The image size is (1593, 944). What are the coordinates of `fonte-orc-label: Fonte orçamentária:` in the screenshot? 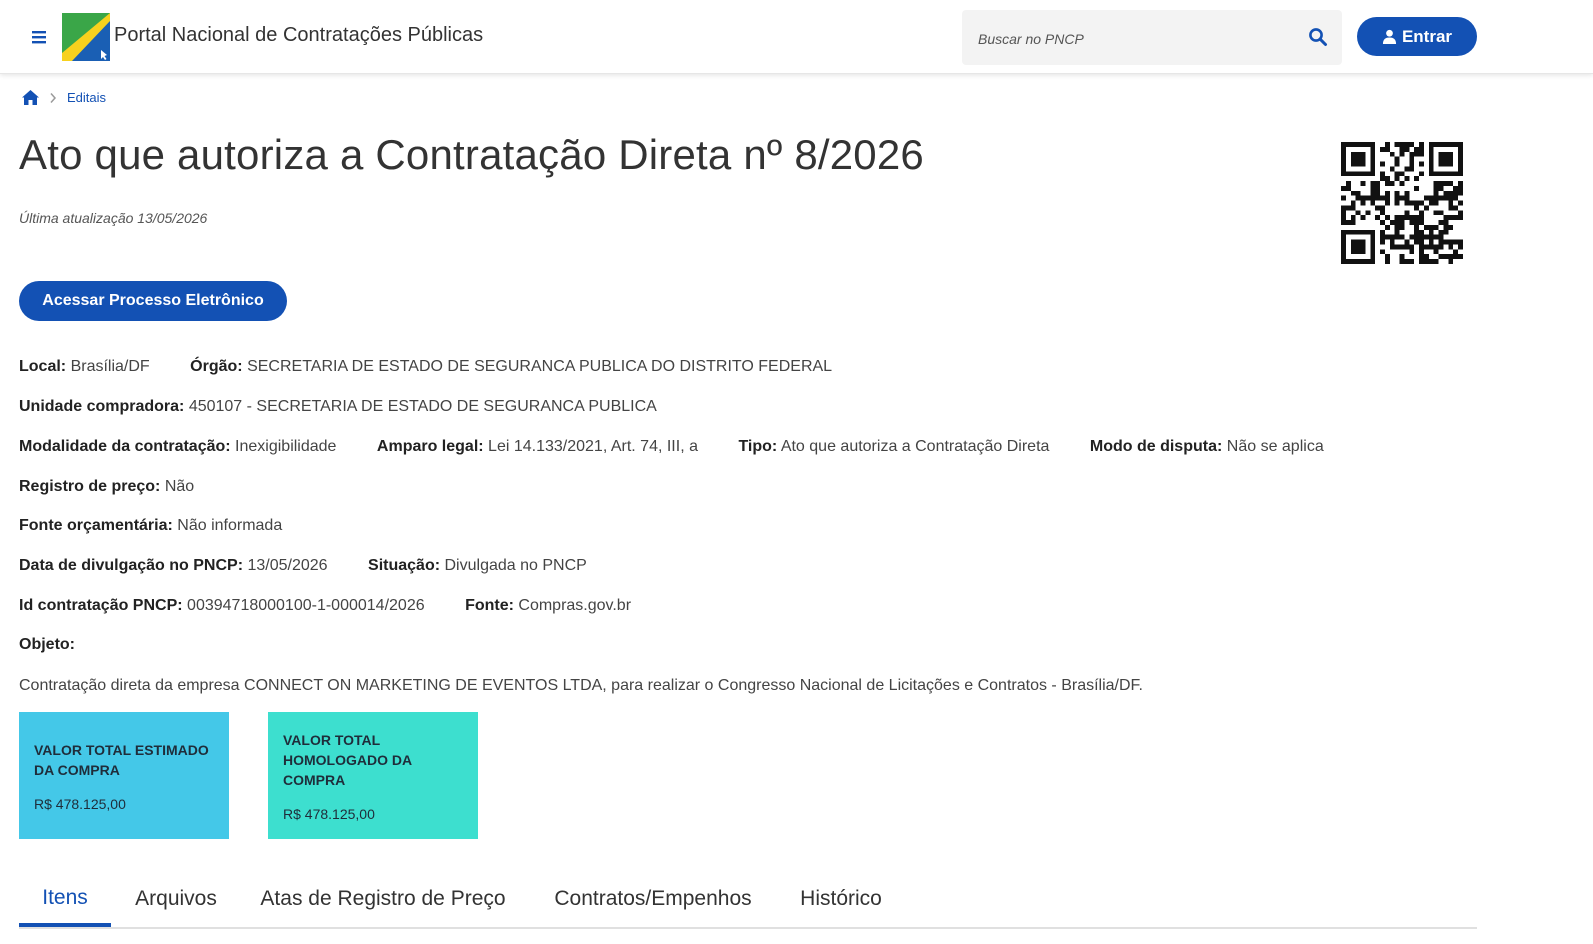 It's located at (96, 525).